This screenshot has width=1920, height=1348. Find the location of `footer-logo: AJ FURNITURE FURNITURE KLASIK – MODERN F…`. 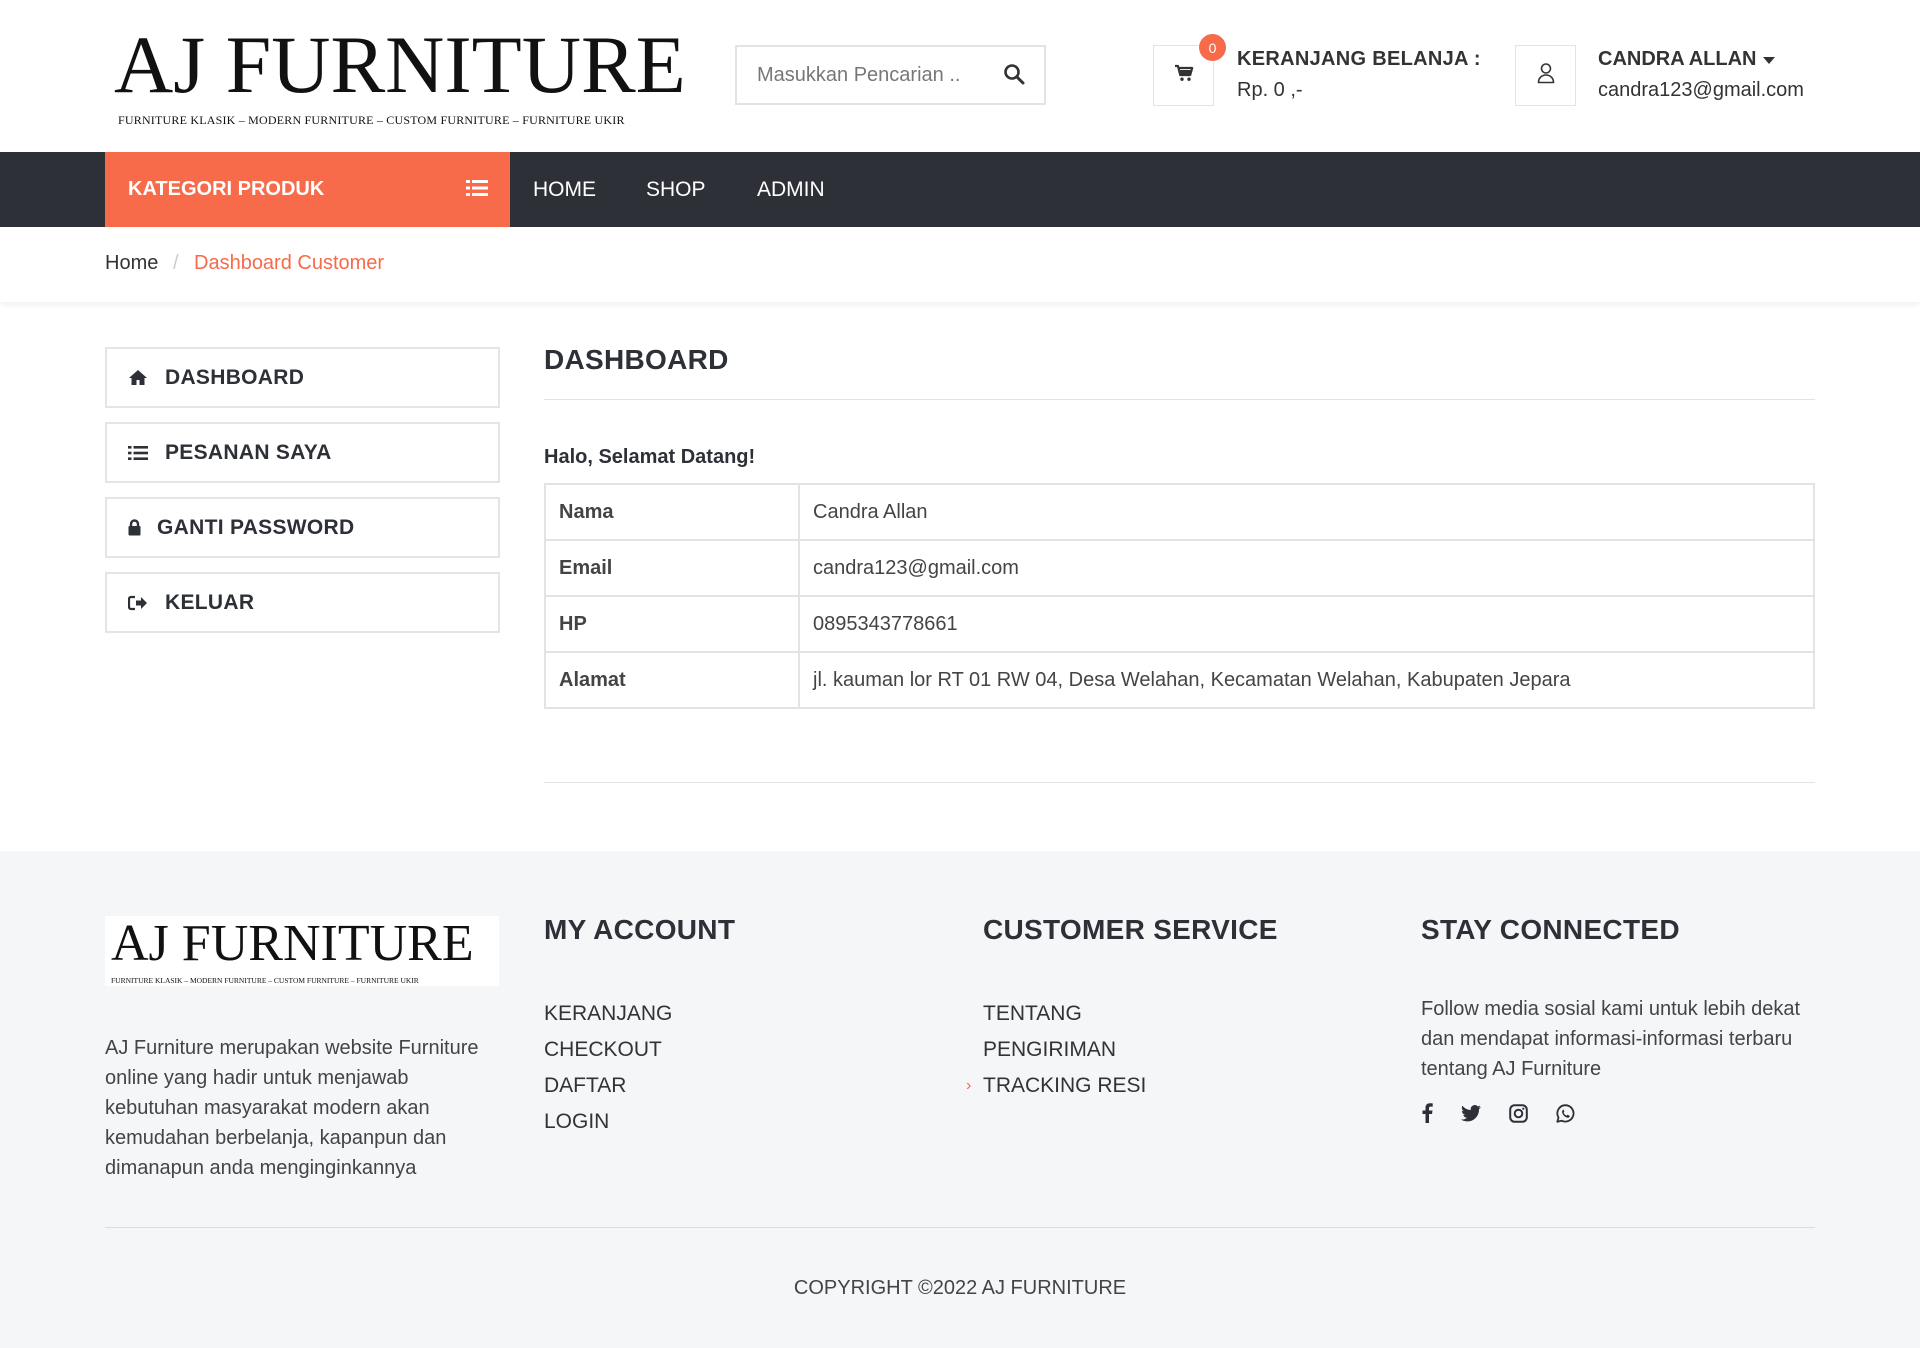

footer-logo: AJ FURNITURE FURNITURE KLASIK – MODERN F… is located at coordinates (302, 951).